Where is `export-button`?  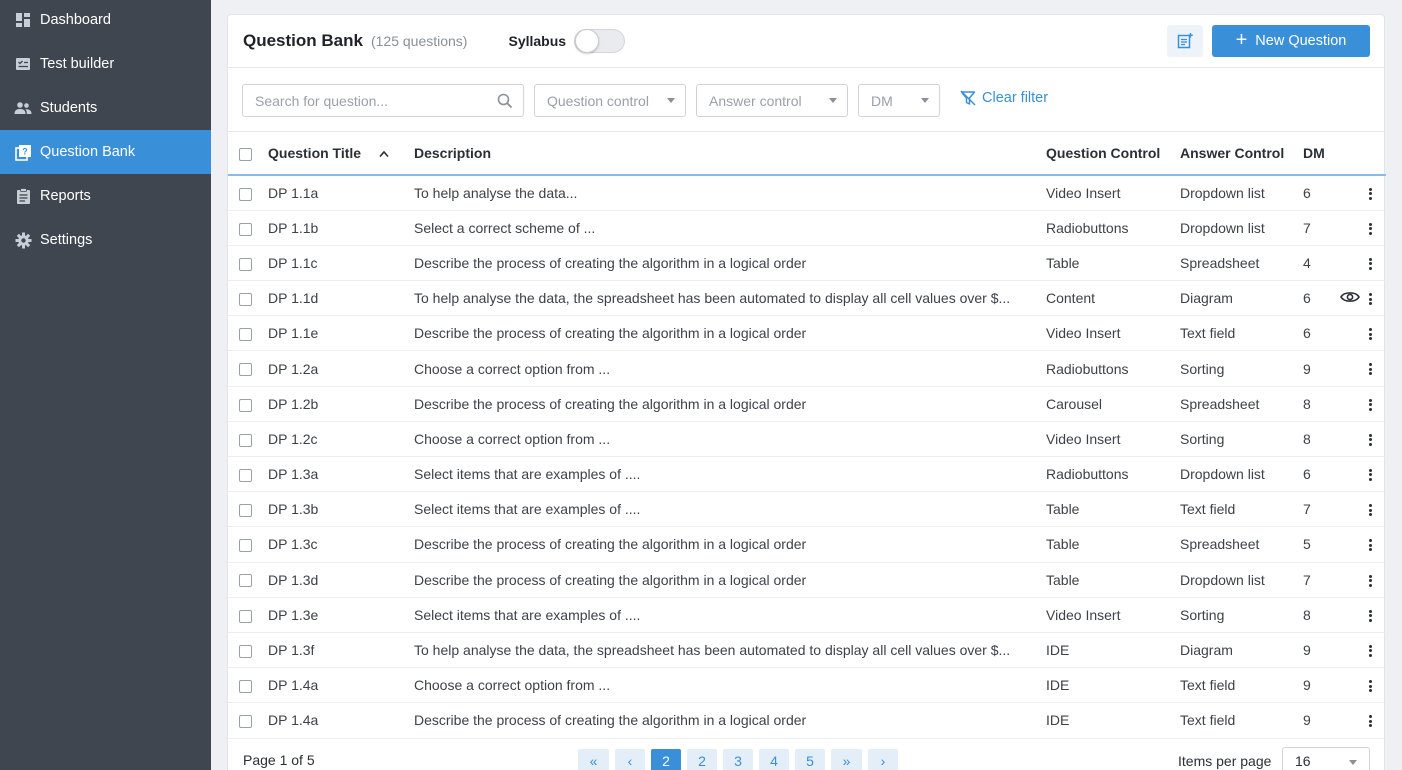 export-button is located at coordinates (1185, 41).